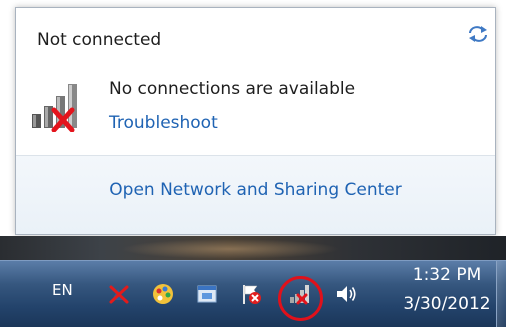 Image resolution: width=506 pixels, height=327 pixels. I want to click on flag-error-icon, so click(251, 294).